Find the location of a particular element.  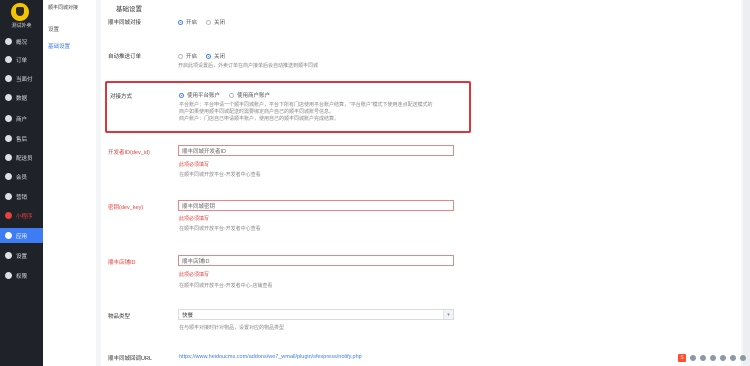

radio-auto-push-on is located at coordinates (180, 56).